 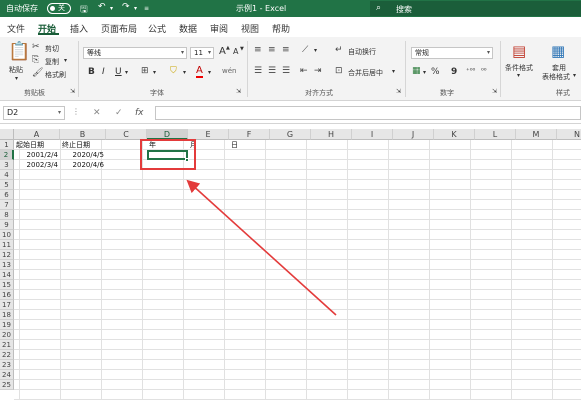 I want to click on tab-data: 数据, so click(x=188, y=28).